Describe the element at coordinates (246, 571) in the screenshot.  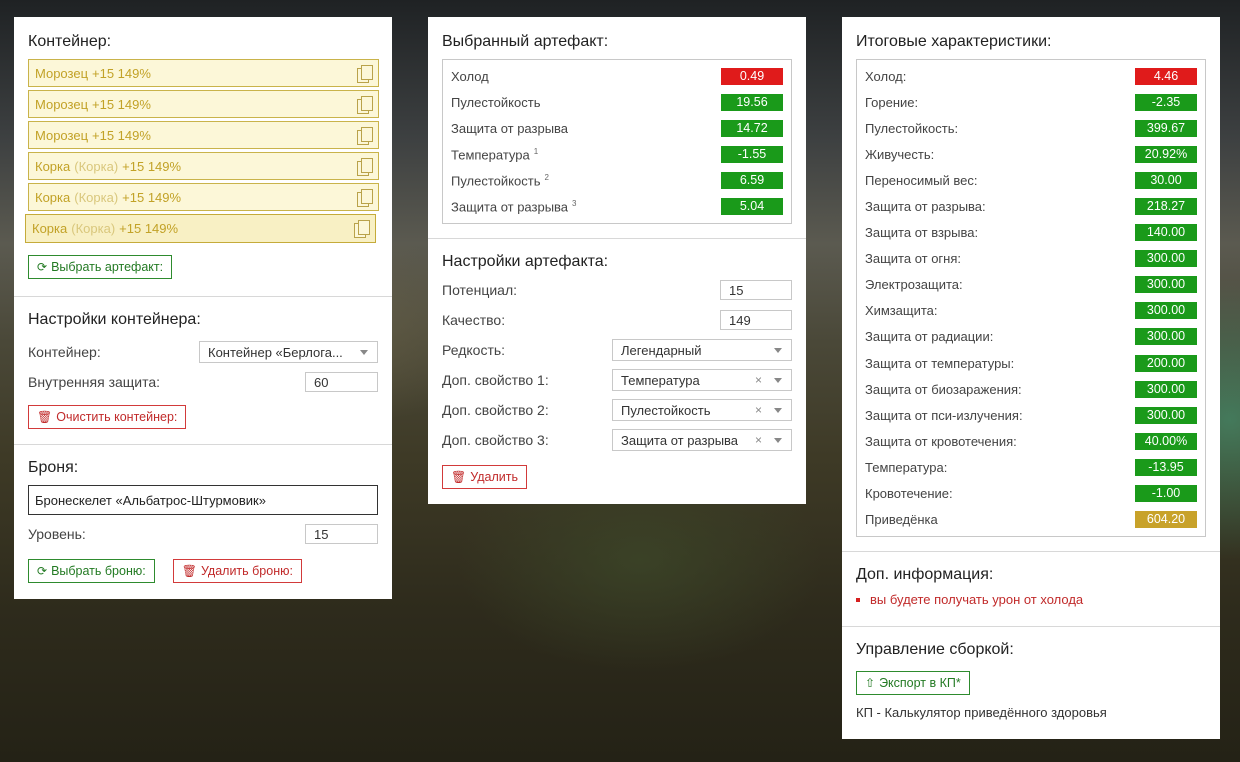
I see `delete-armor-label: Удалить броню:` at that location.